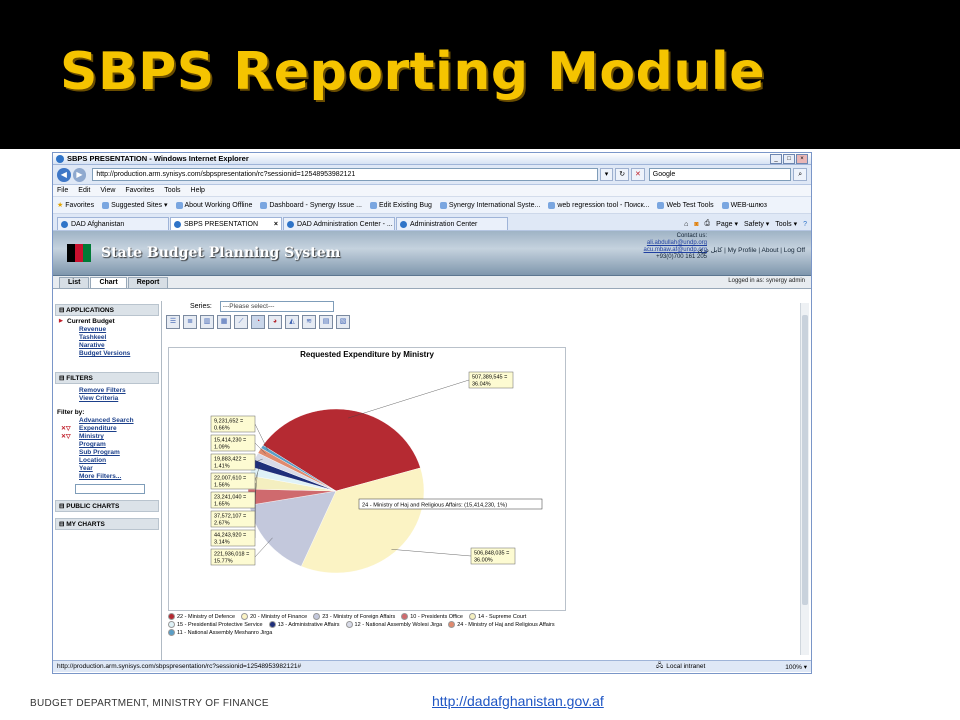  Describe the element at coordinates (786, 224) in the screenshot. I see `tools-menu: Tools ▾` at that location.